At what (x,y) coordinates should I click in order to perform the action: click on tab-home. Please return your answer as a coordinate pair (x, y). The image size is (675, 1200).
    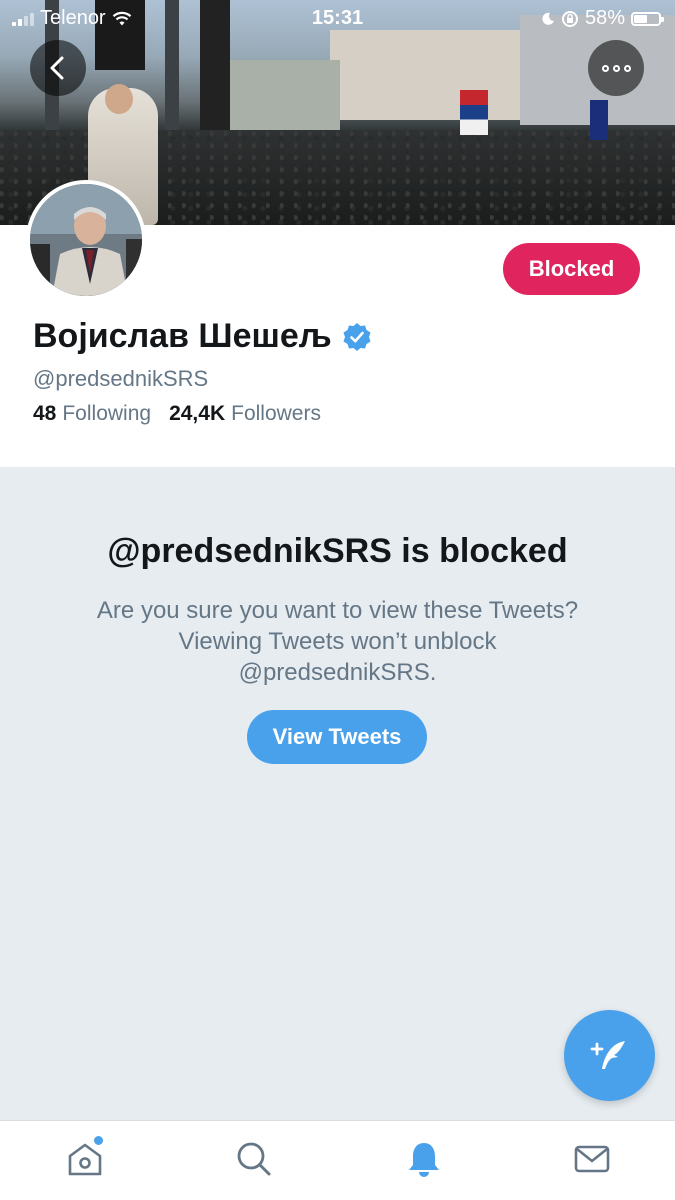
    Looking at the image, I should click on (85, 1158).